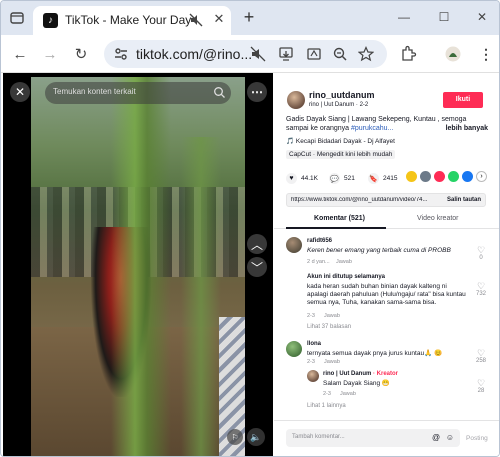 This screenshot has width=500, height=457. Describe the element at coordinates (342, 178) in the screenshot. I see `comment-button: 💬 521` at that location.